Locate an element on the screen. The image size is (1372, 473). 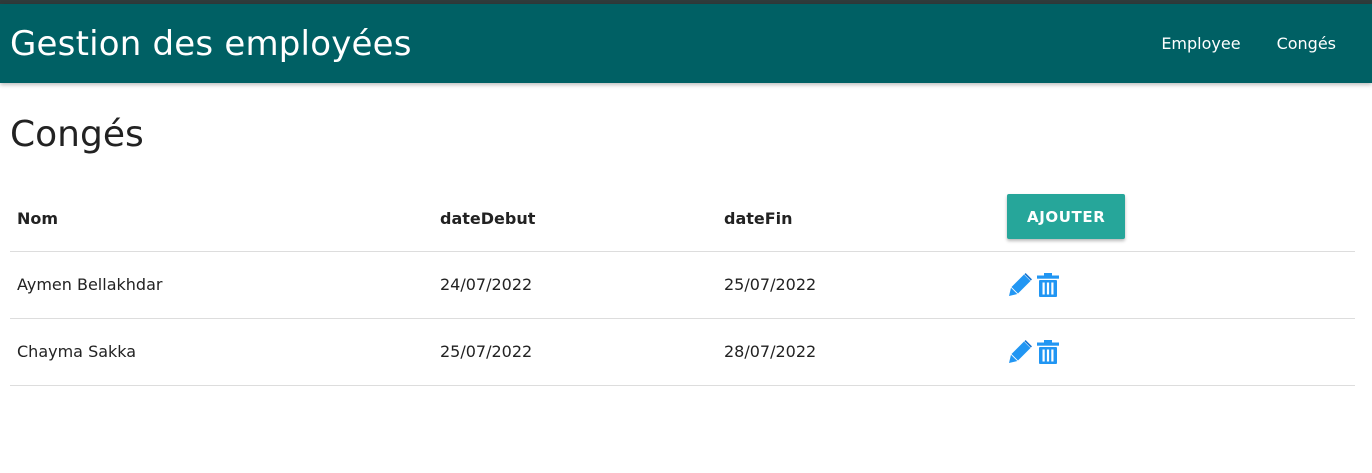
cell-date-debut: 25/07/2022 is located at coordinates (575, 352).